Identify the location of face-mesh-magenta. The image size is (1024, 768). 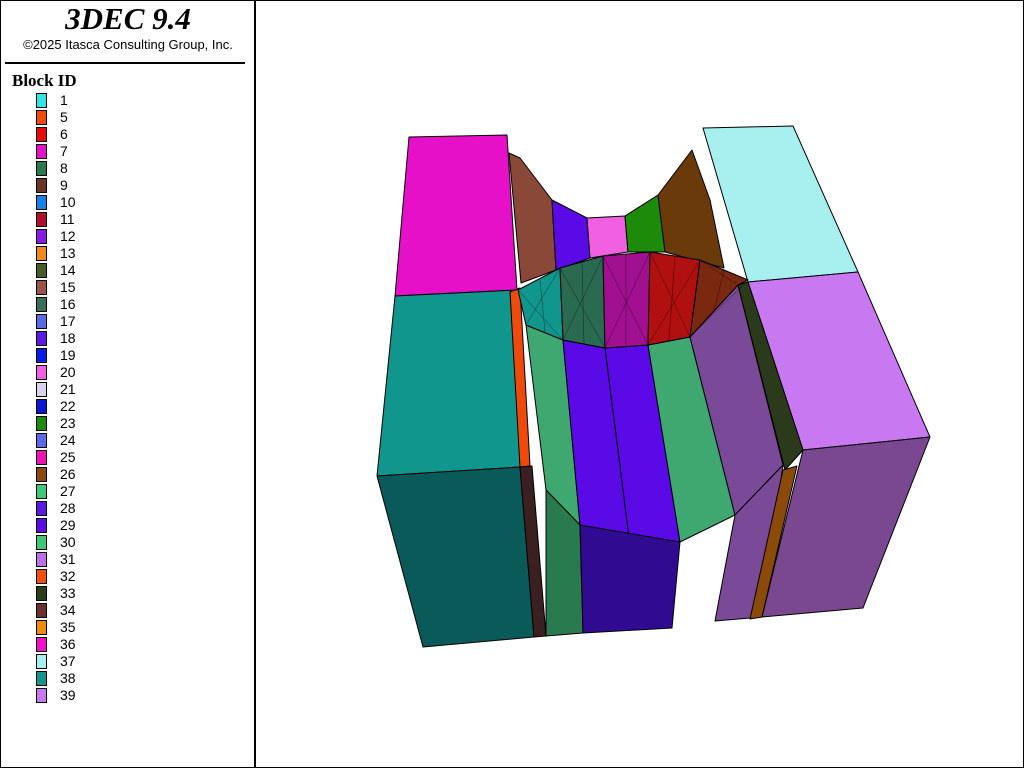
(626, 300).